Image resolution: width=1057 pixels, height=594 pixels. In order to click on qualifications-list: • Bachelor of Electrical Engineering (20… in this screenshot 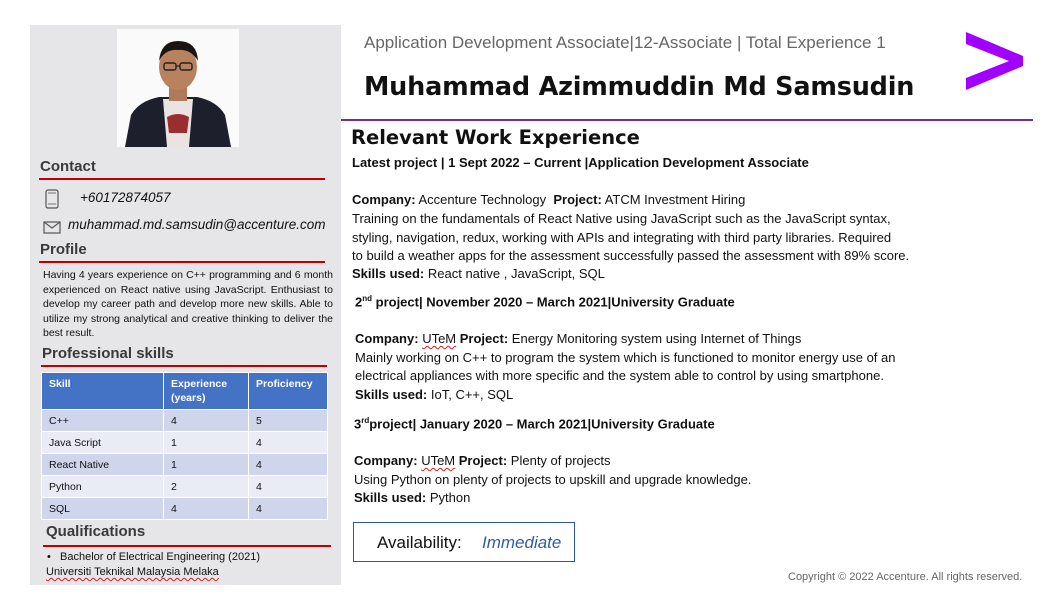, I will do `click(153, 565)`.